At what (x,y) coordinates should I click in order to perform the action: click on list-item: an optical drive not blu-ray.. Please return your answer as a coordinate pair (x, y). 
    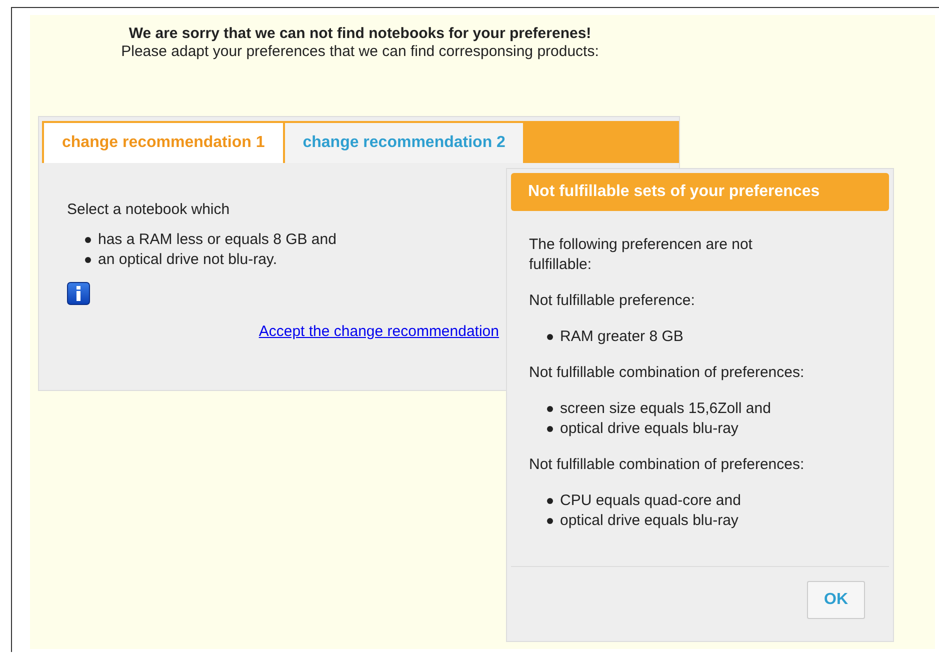
    Looking at the image, I should click on (181, 260).